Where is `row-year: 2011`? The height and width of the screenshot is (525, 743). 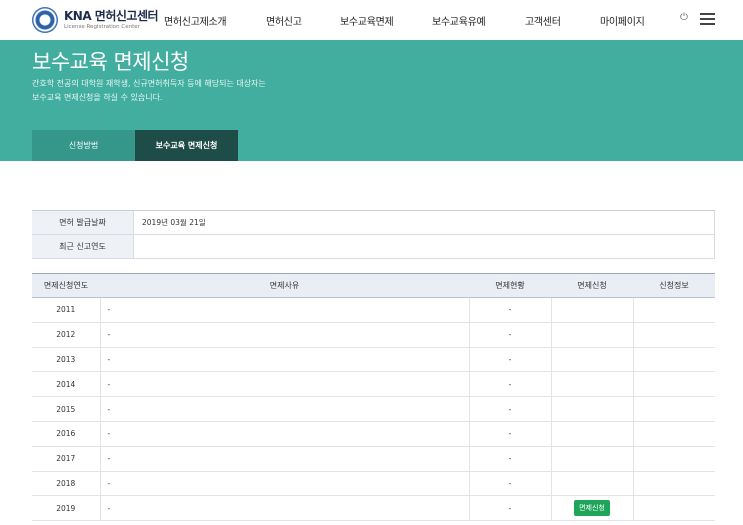 row-year: 2011 is located at coordinates (66, 310).